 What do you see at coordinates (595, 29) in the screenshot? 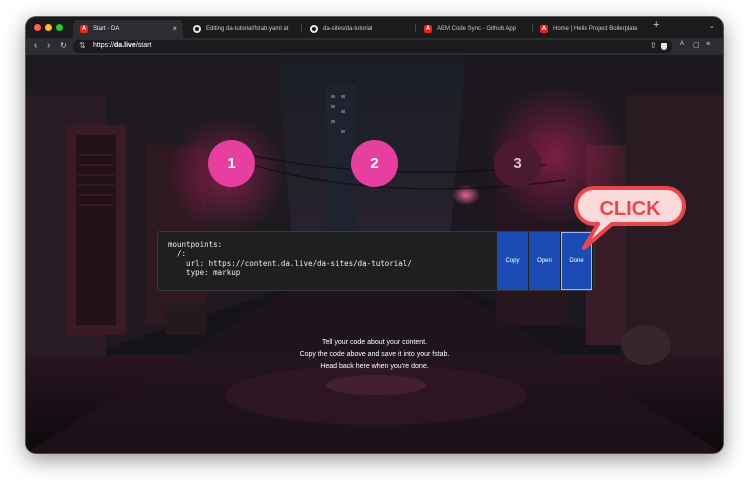
I see `tab-label: Home | Helix Project Boilerplate` at bounding box center [595, 29].